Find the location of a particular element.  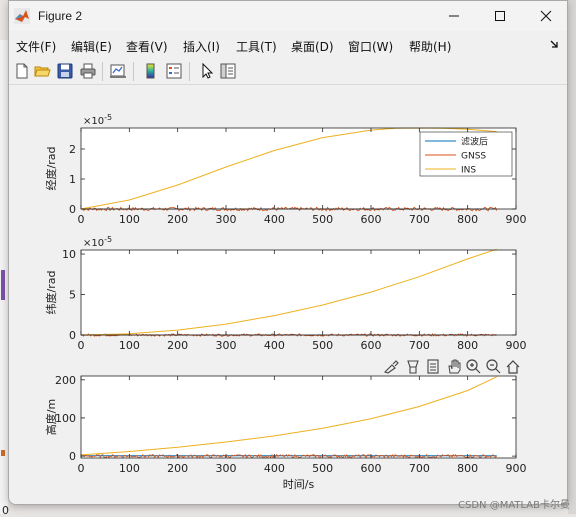

y-axis-label: 纬度/rad is located at coordinates (51, 293).